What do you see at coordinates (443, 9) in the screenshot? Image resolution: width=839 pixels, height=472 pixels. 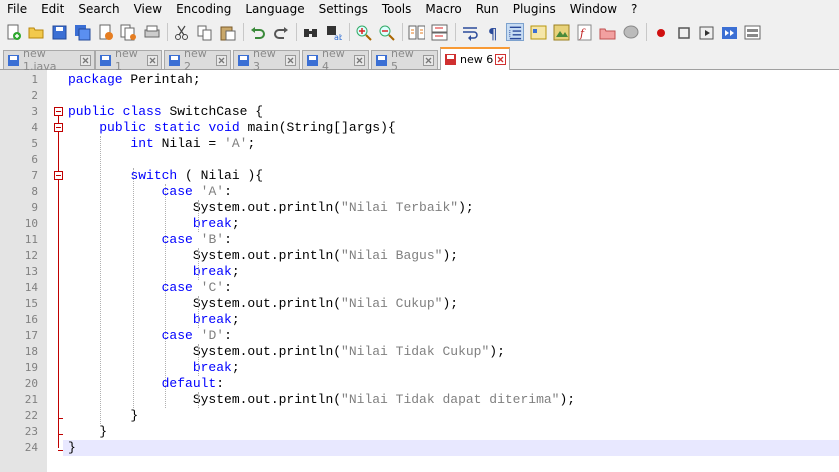 I see `menu-macro: Macro` at bounding box center [443, 9].